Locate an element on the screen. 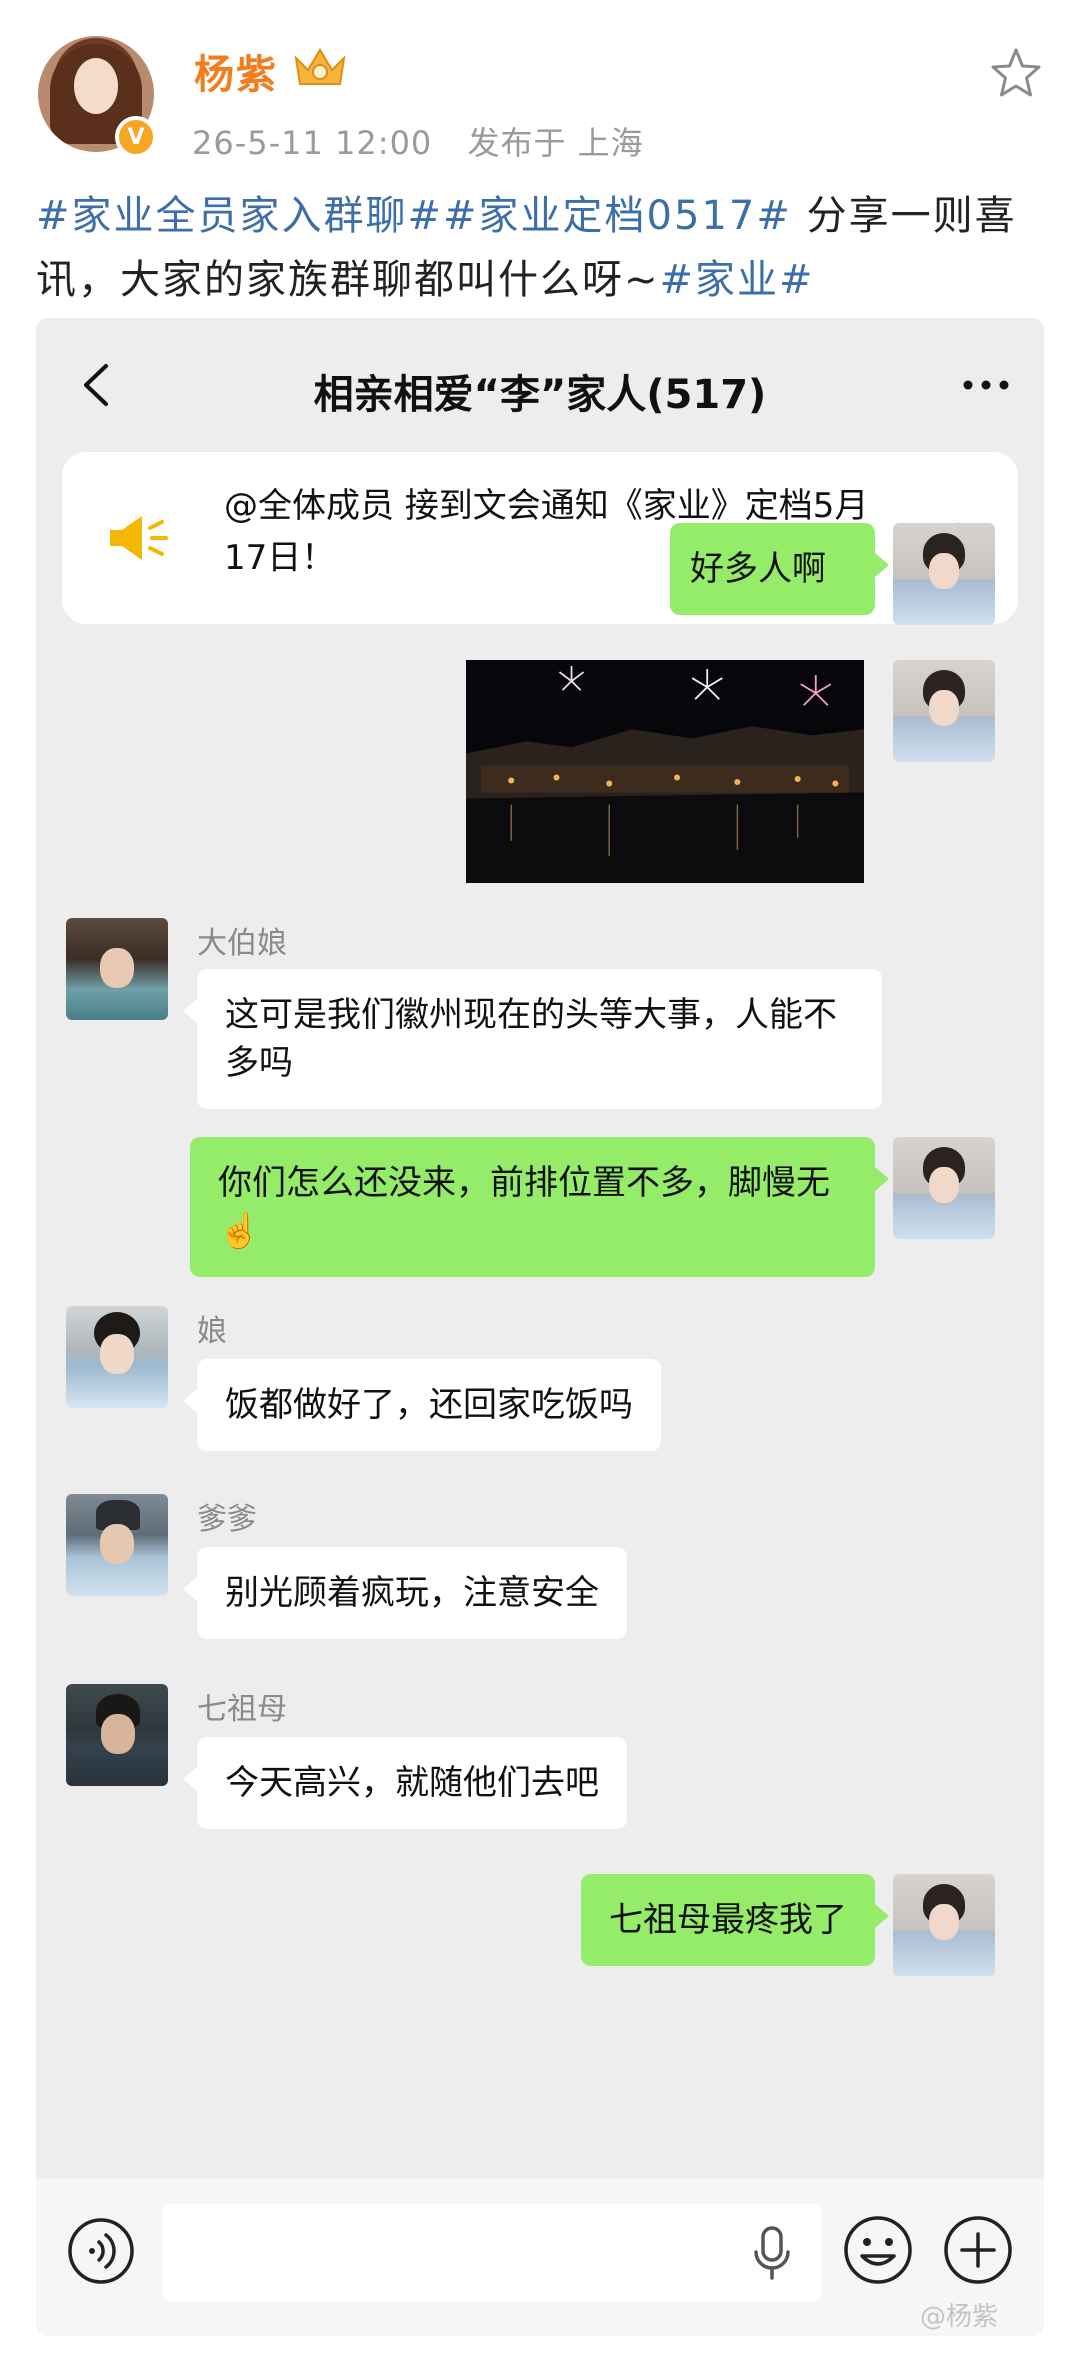  message-bubble-outgoing: 七祖母最疼我了 is located at coordinates (735, 1920).